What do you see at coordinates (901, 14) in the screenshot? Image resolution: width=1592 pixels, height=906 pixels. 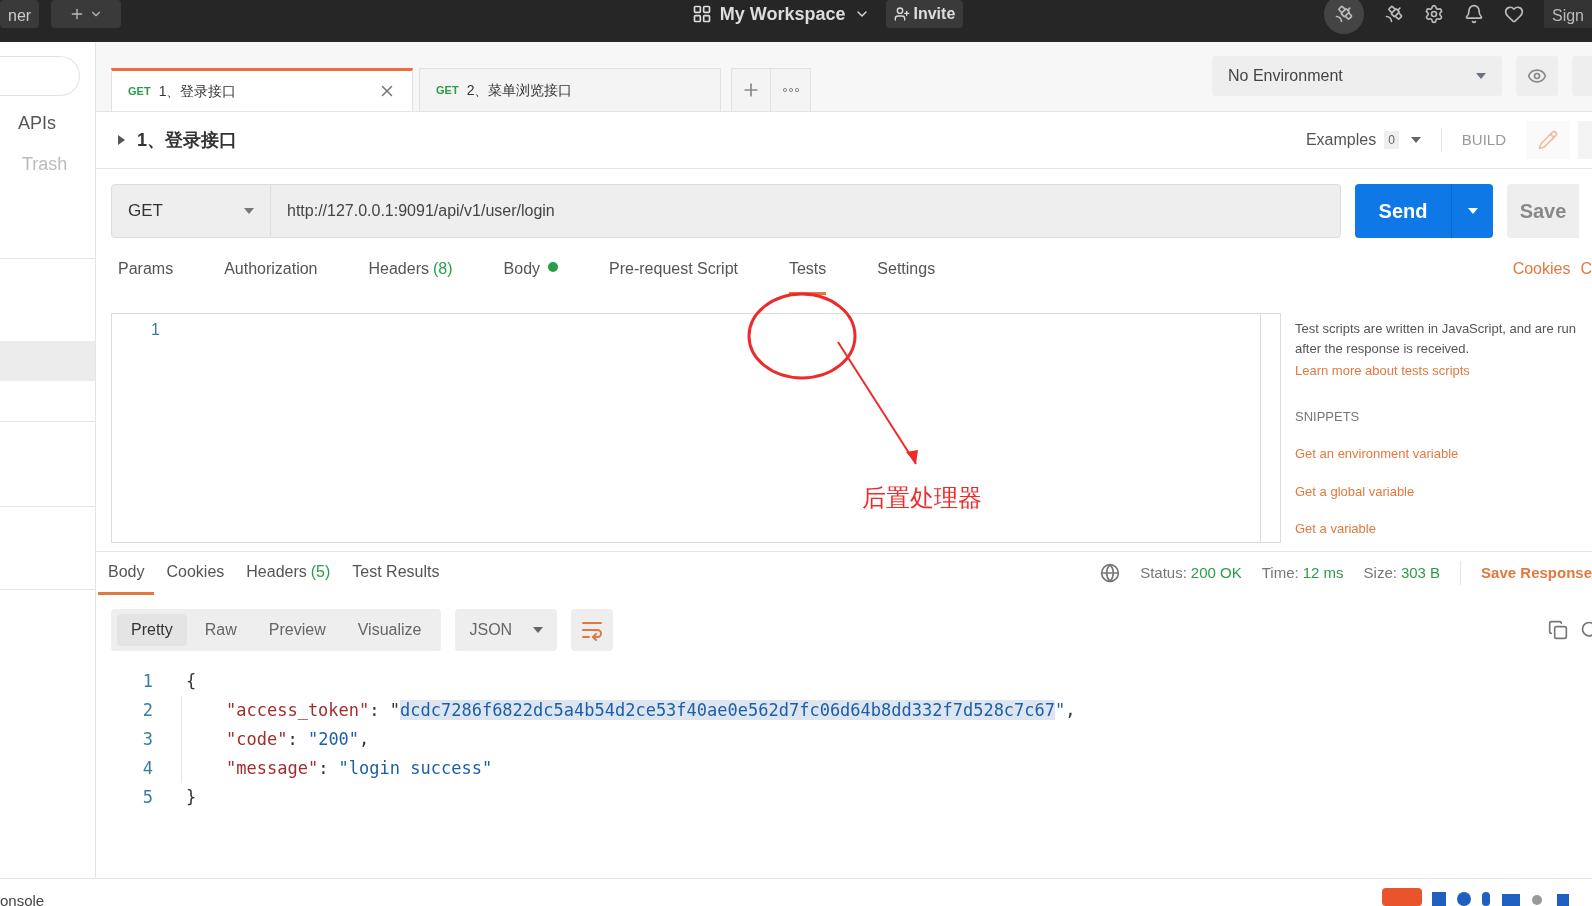 I see `add-user-icon` at bounding box center [901, 14].